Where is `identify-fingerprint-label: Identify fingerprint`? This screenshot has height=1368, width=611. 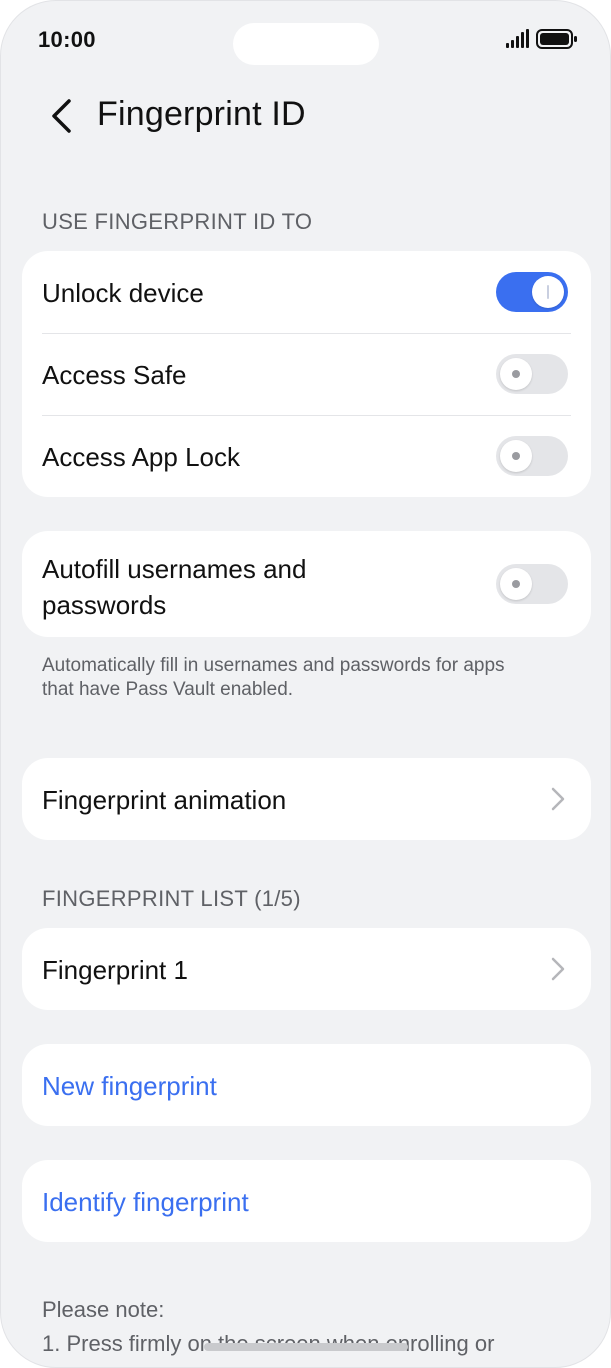
identify-fingerprint-label: Identify fingerprint is located at coordinates (145, 1202).